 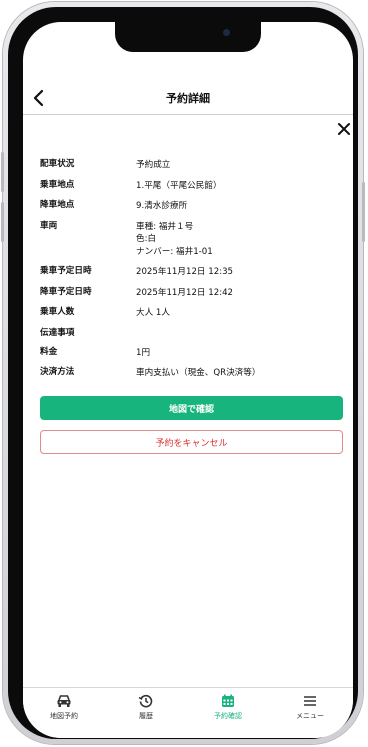 I want to click on detail-value-text: 2025年11月12日 12:35, so click(x=185, y=272).